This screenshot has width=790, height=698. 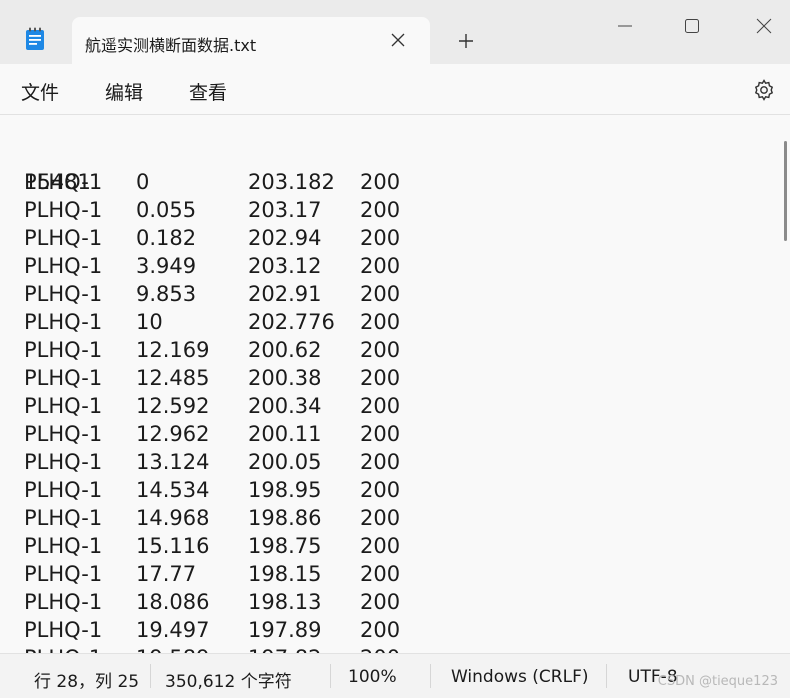 I want to click on text-line: PLHQ-1 0 203.182 200, so click(x=212, y=182).